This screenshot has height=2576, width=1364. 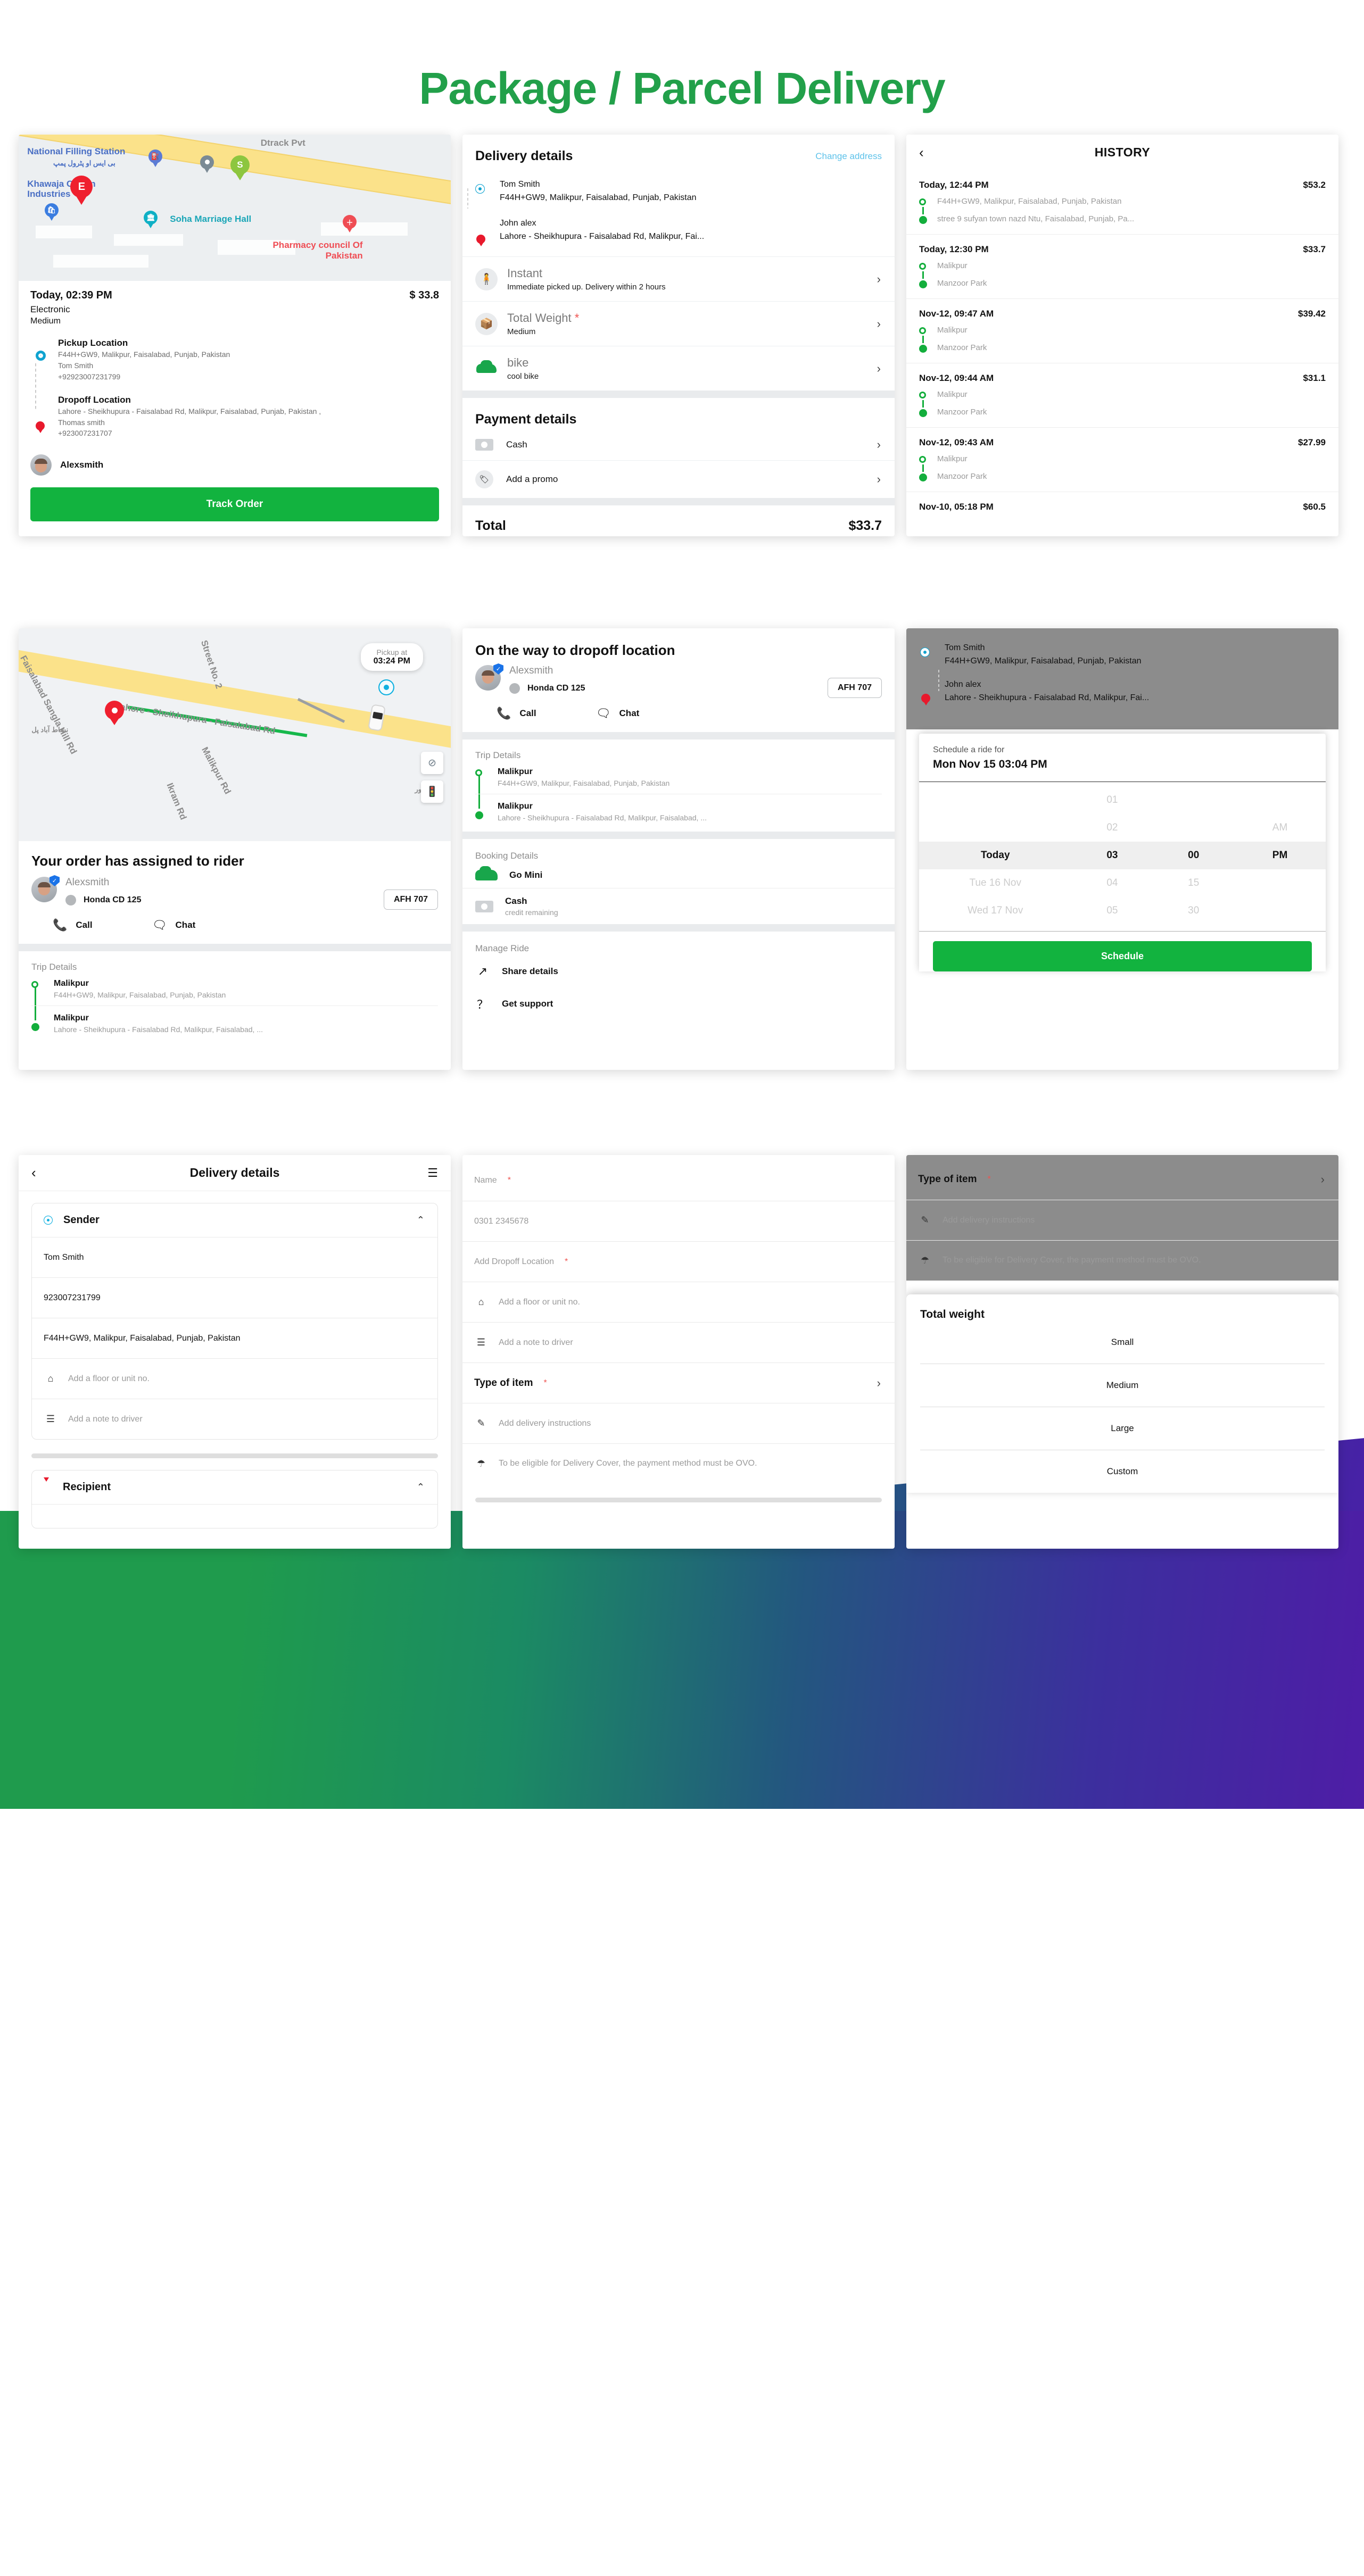 I want to click on schedule-button: Schedule, so click(x=1122, y=956).